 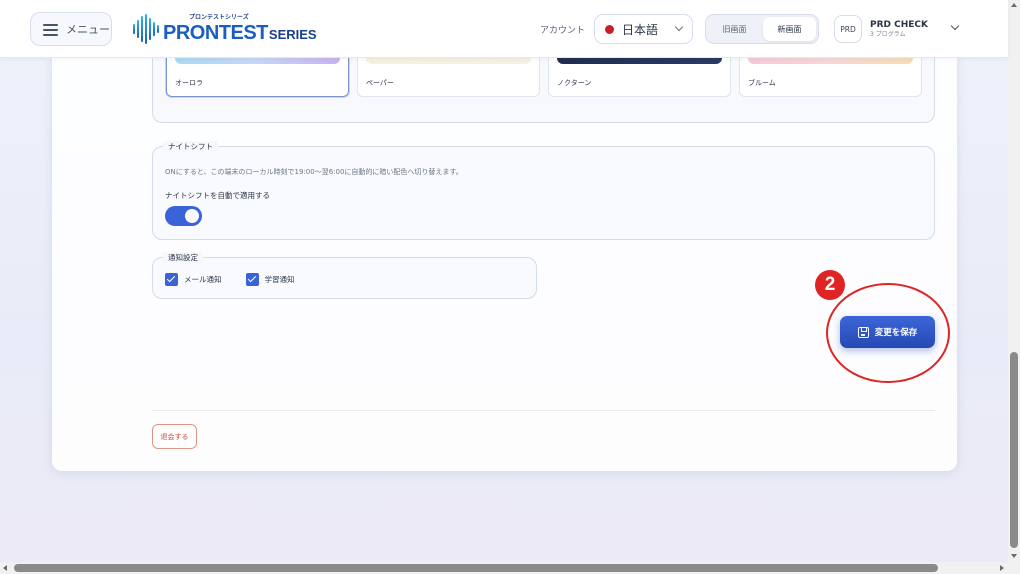 What do you see at coordinates (476, 568) in the screenshot?
I see `horizontal-scroll-thumb` at bounding box center [476, 568].